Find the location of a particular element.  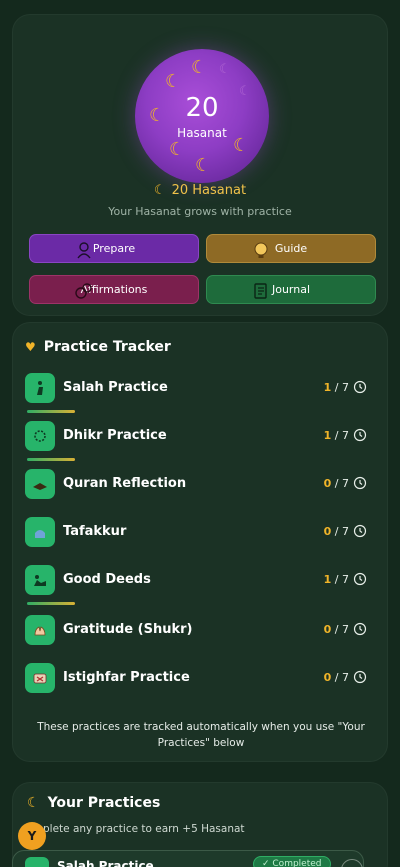

journal-icon is located at coordinates (260, 291).